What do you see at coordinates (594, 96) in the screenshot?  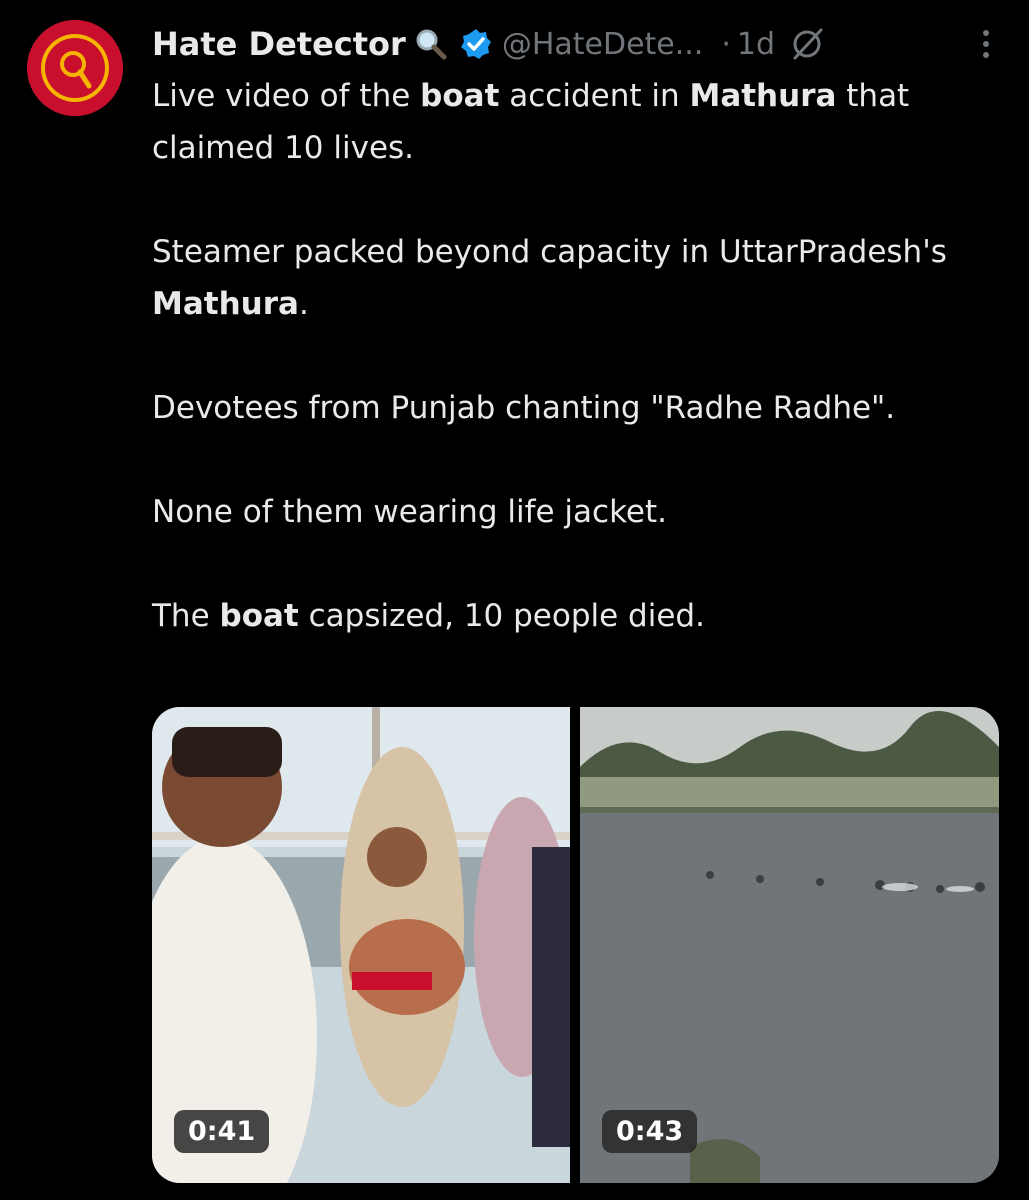 I see `tweet-text-run: accident in` at bounding box center [594, 96].